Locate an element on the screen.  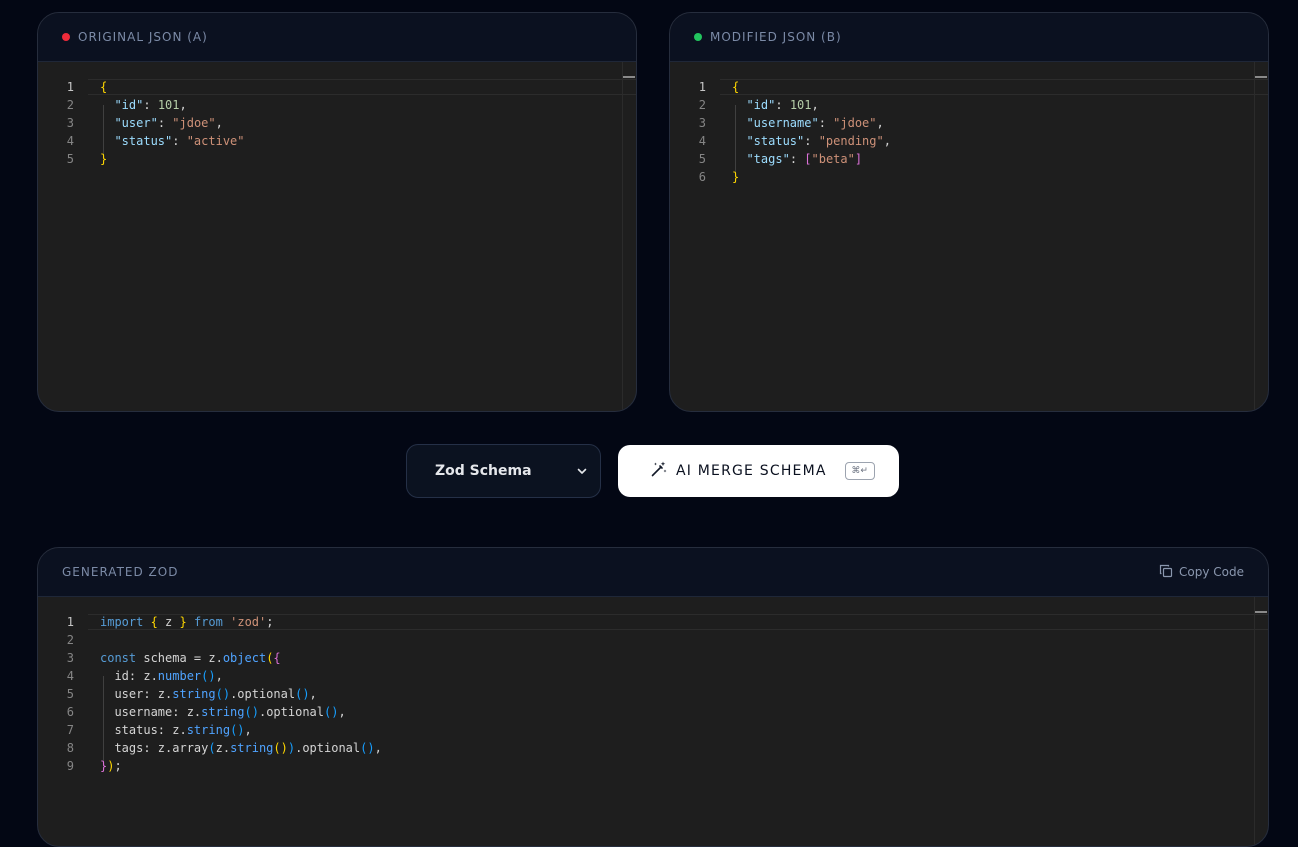
code-text: id: z.number(), is located at coordinates (161, 676).